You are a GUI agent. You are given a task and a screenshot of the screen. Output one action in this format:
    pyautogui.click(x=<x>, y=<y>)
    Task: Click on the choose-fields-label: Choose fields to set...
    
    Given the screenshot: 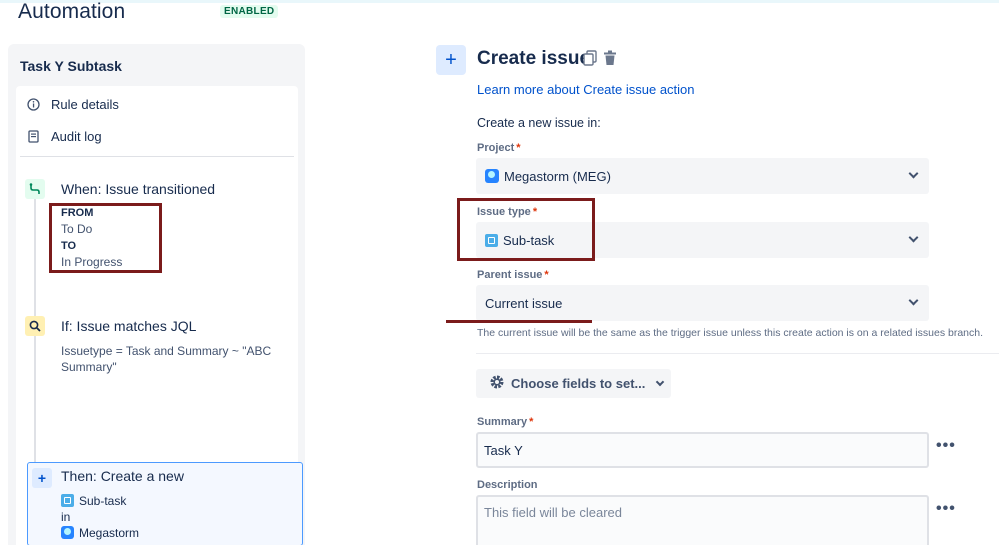 What is the action you would take?
    pyautogui.click(x=578, y=383)
    